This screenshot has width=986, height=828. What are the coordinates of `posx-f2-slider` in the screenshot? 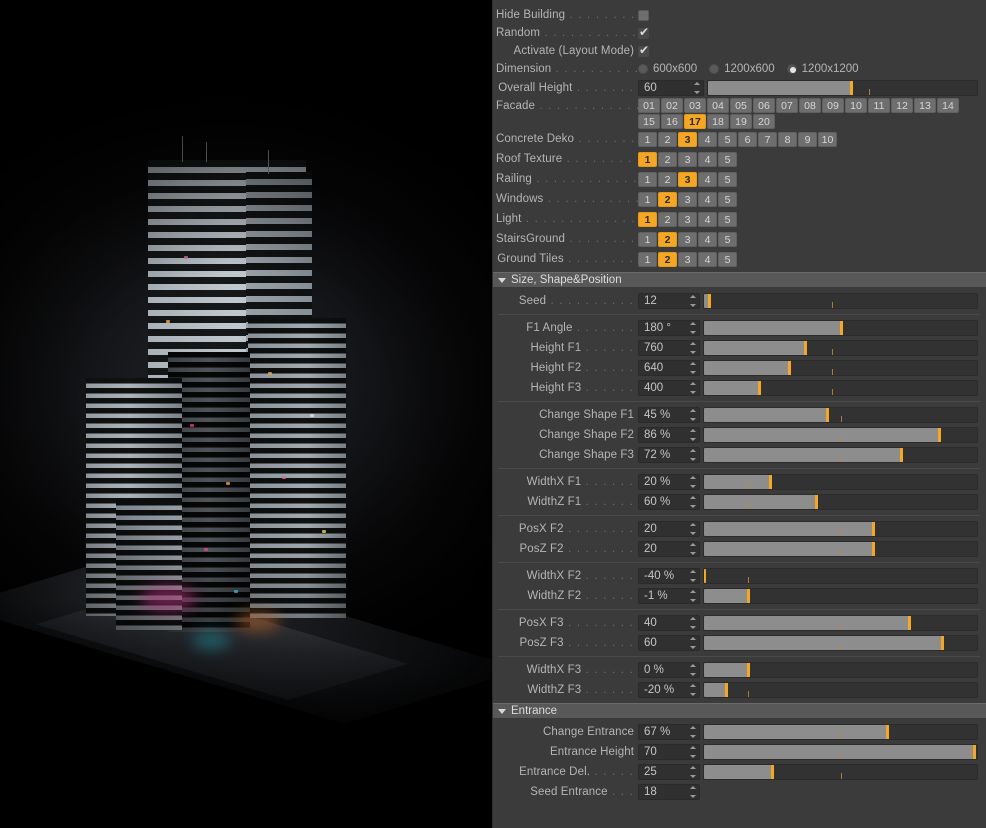 It's located at (840, 529).